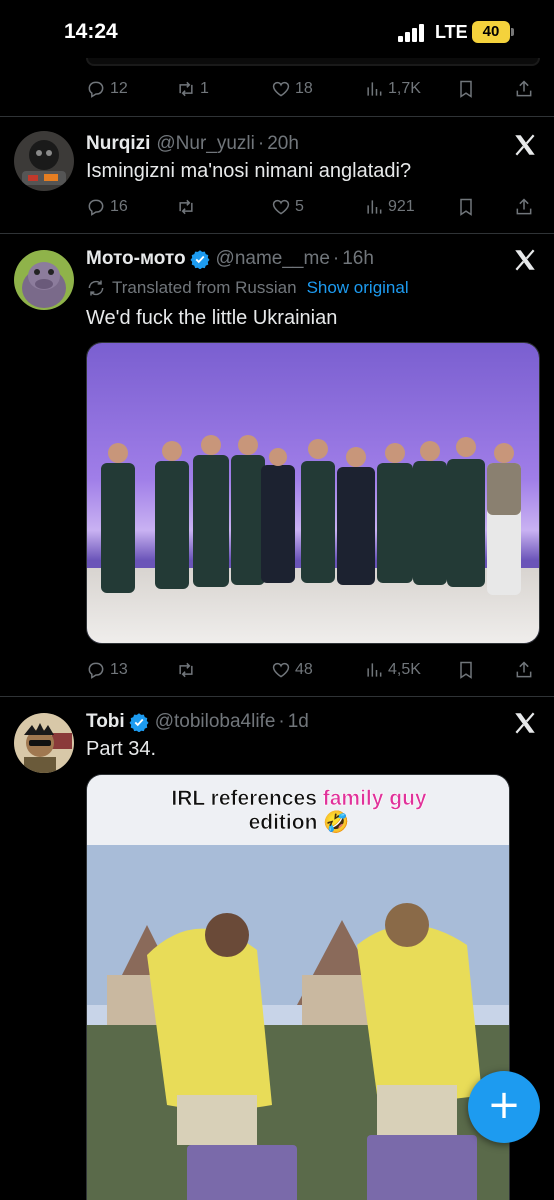 The width and height of the screenshot is (554, 1200). Describe the element at coordinates (96, 288) in the screenshot. I see `translate-icon` at that location.